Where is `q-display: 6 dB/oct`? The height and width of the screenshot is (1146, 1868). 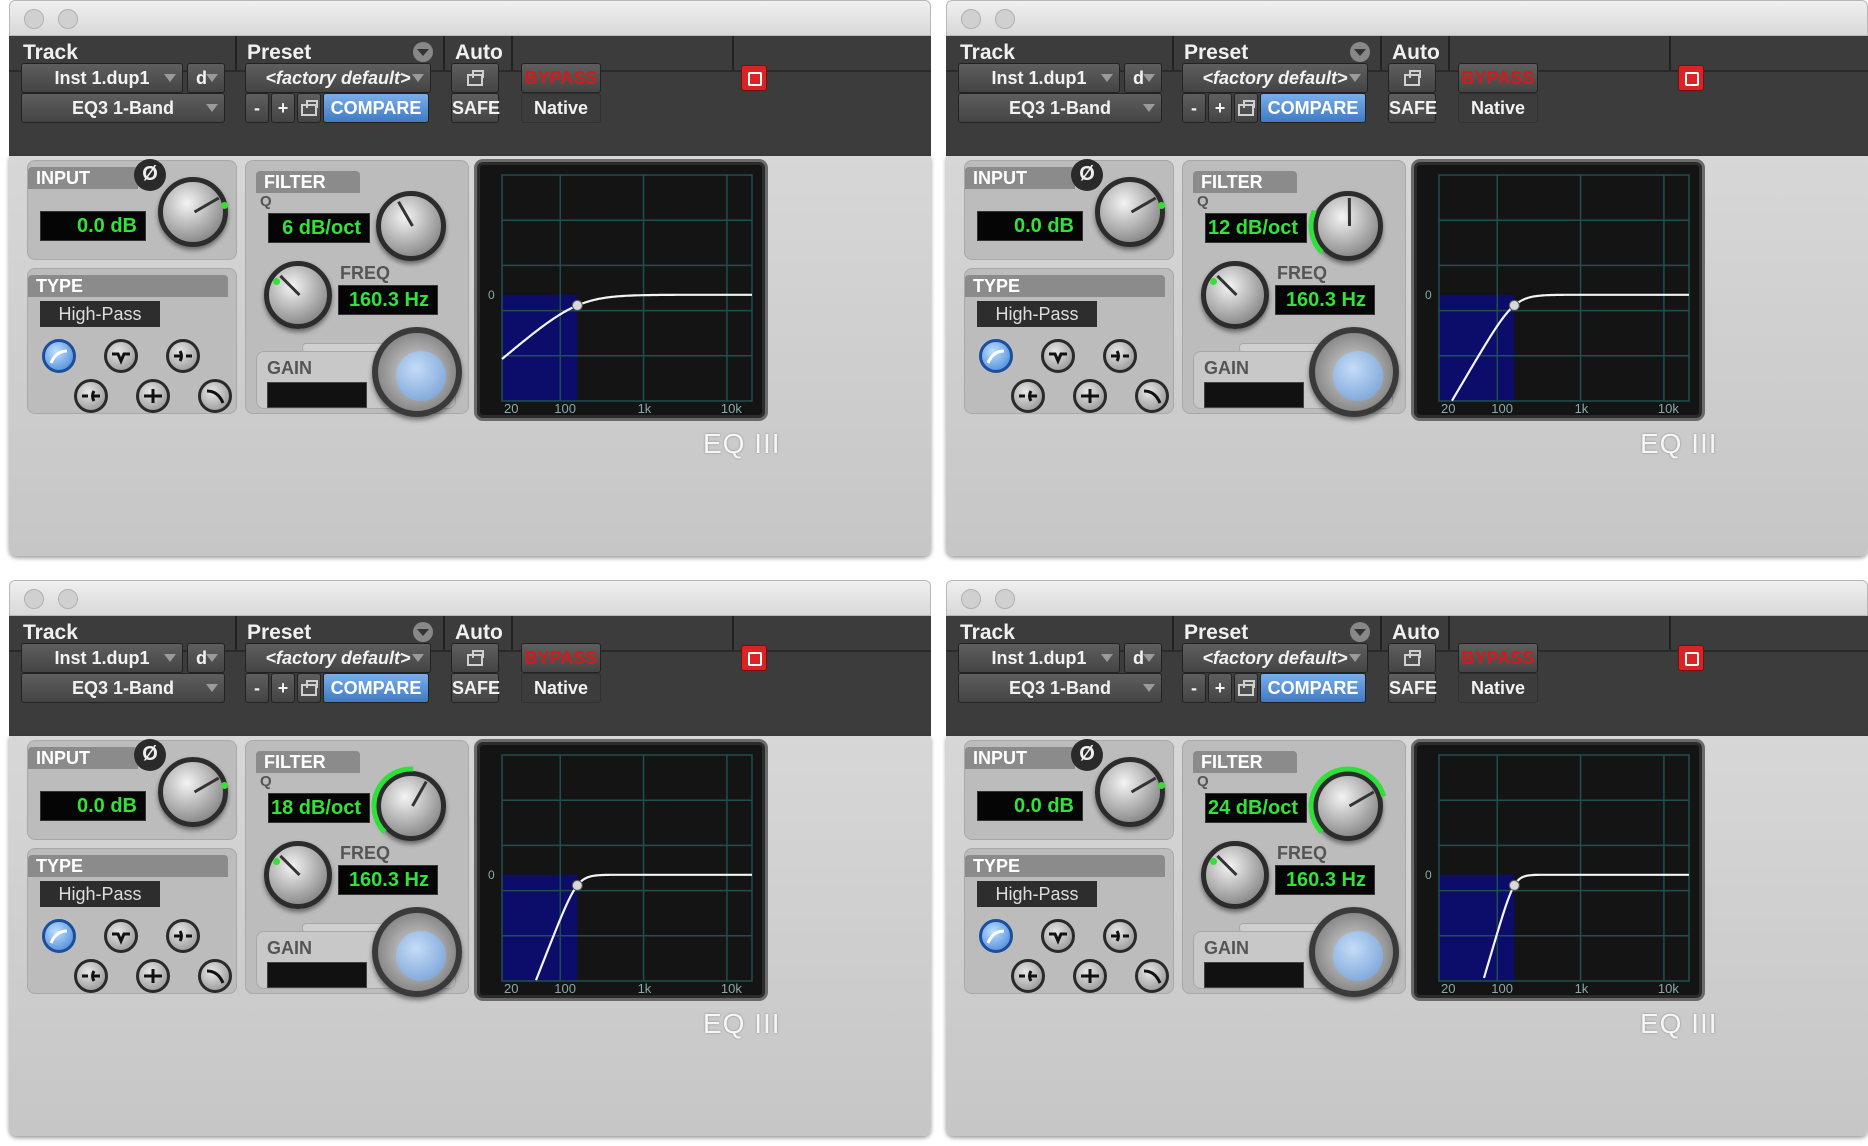
q-display: 6 dB/oct is located at coordinates (319, 228).